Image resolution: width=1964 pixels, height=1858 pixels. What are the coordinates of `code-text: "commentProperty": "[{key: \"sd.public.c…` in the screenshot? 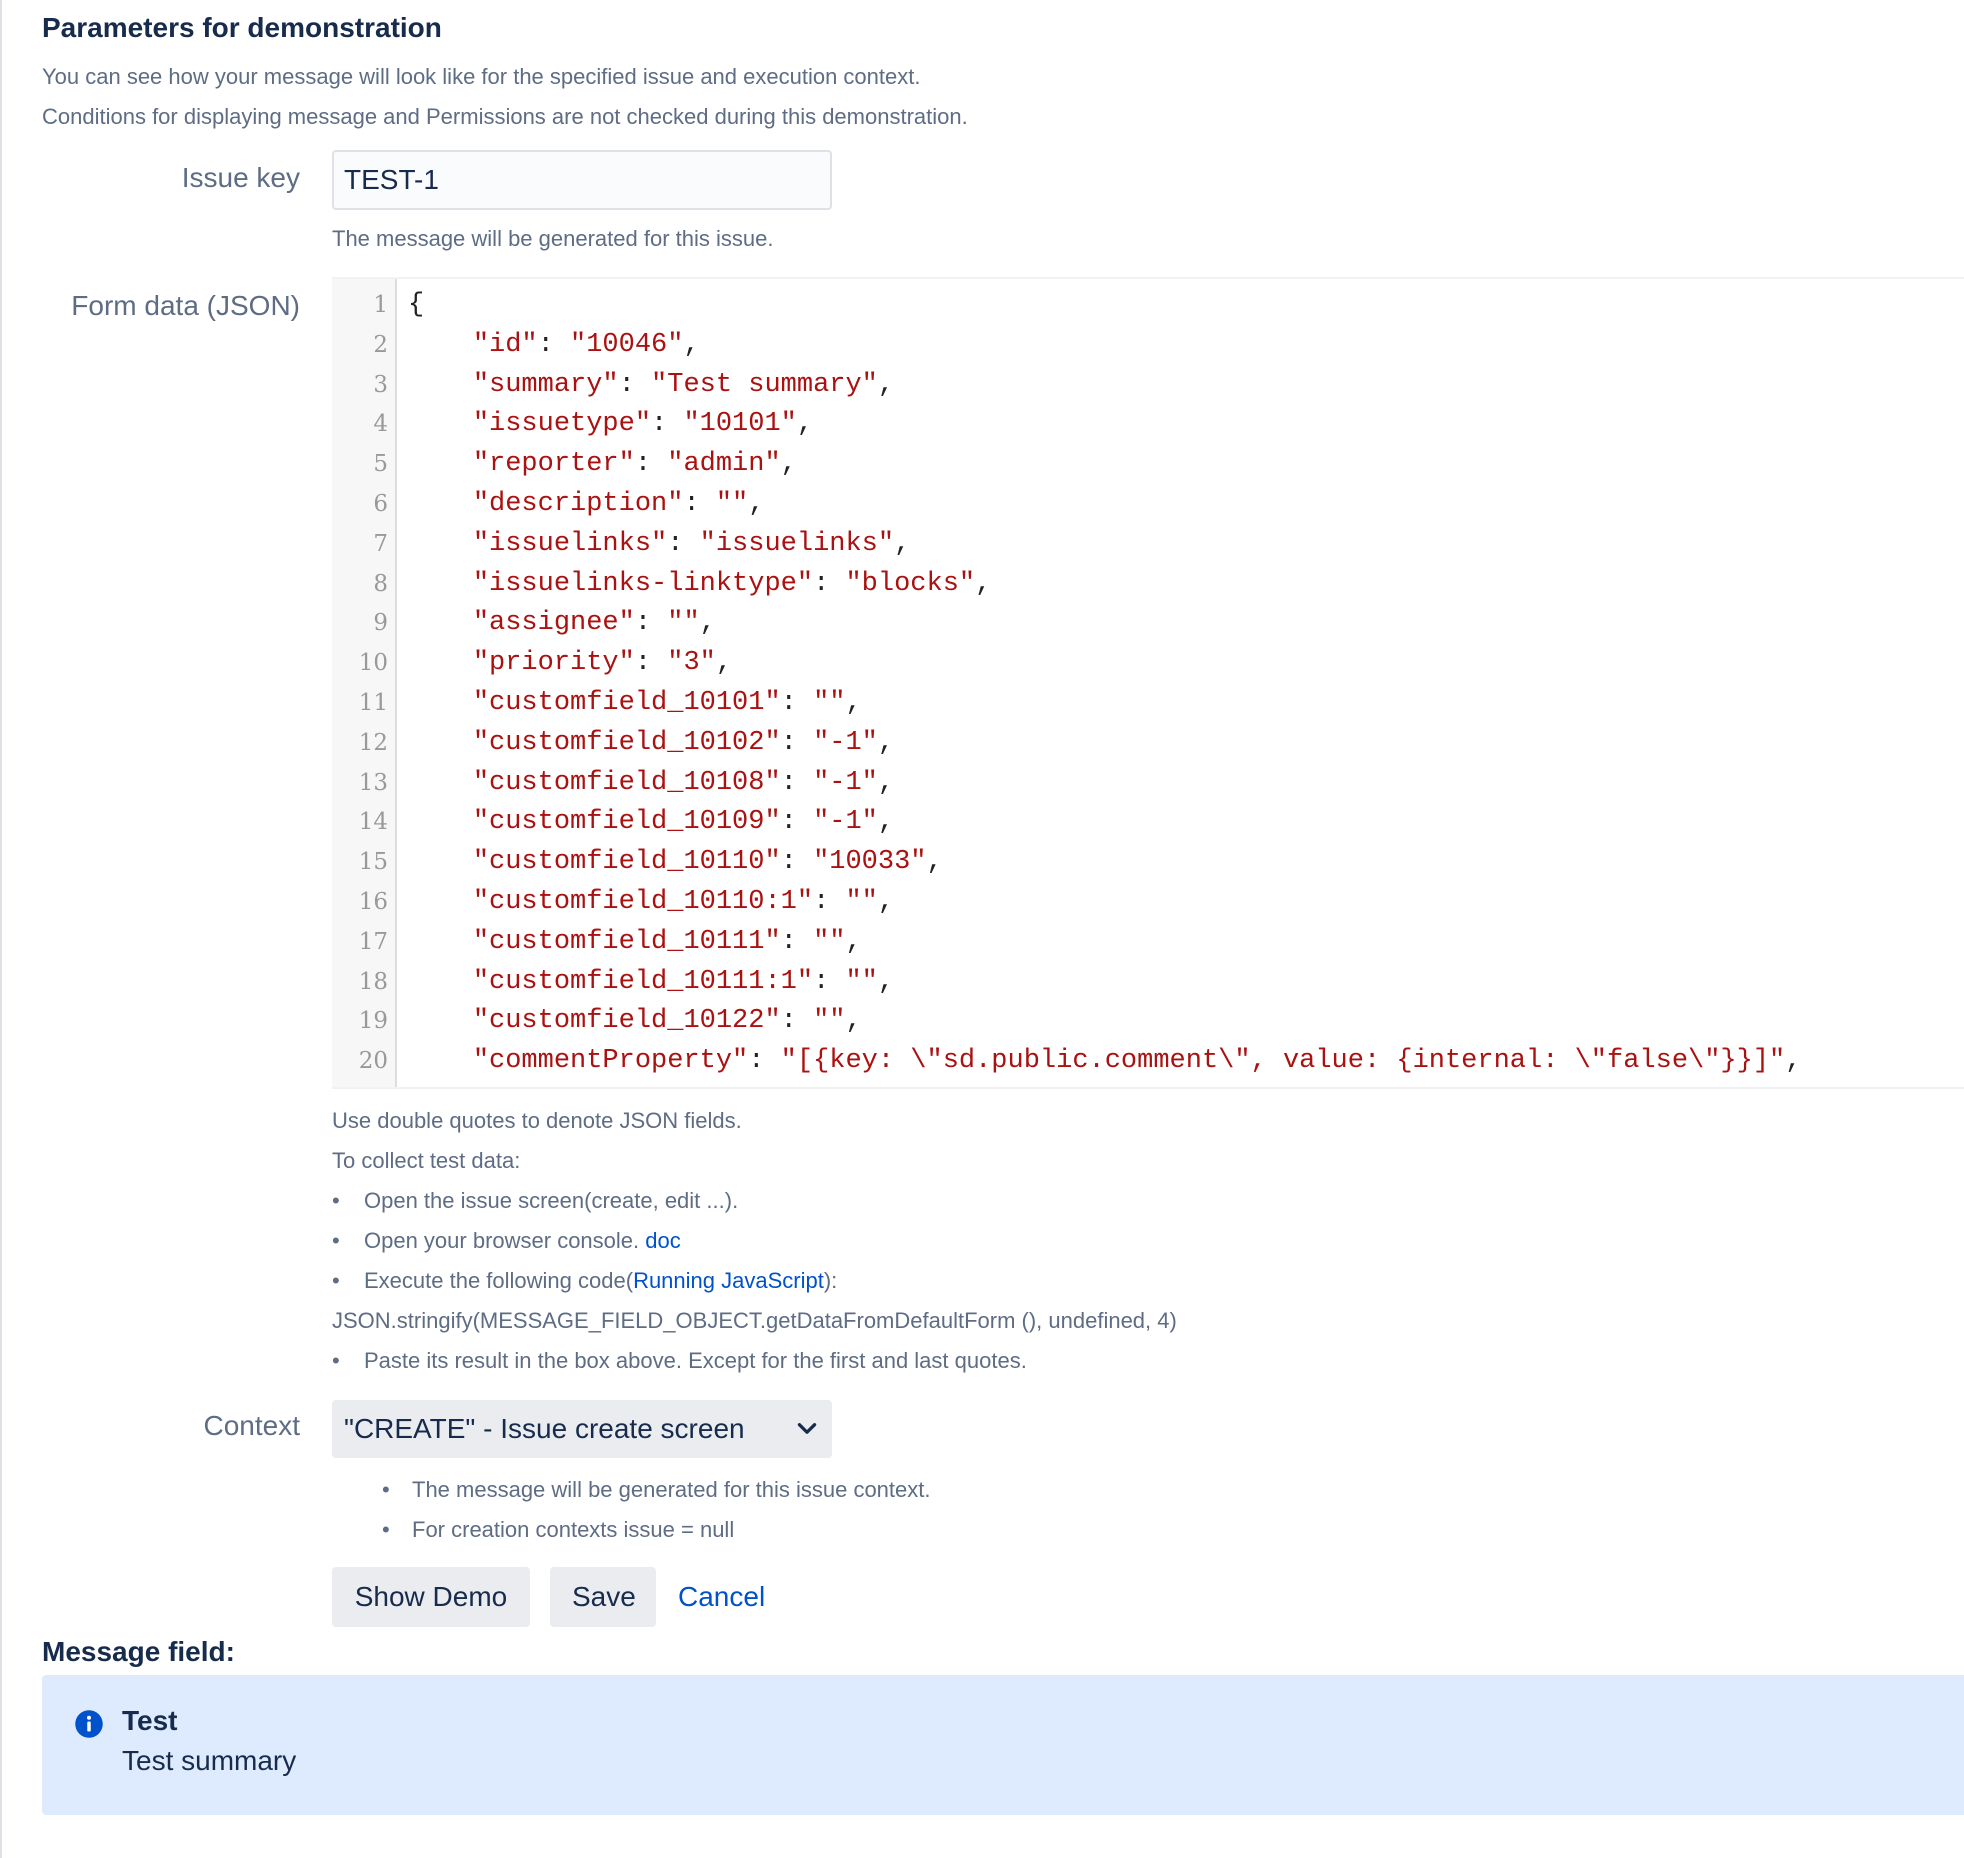 It's located at (1137, 1061).